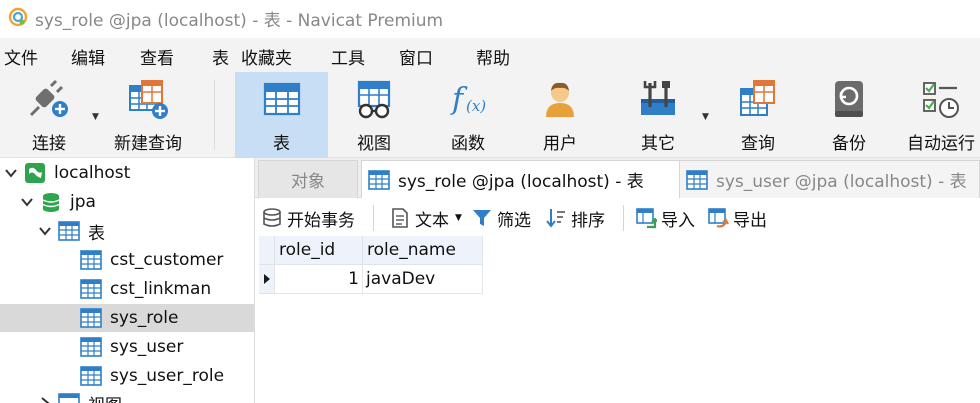  What do you see at coordinates (35, 173) in the screenshot?
I see `connection-icon` at bounding box center [35, 173].